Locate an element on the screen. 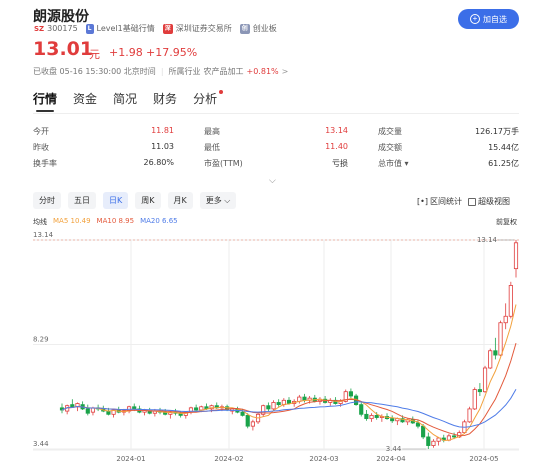 This screenshot has height=470, width=554. y-tick-label: 3.44 is located at coordinates (41, 444).